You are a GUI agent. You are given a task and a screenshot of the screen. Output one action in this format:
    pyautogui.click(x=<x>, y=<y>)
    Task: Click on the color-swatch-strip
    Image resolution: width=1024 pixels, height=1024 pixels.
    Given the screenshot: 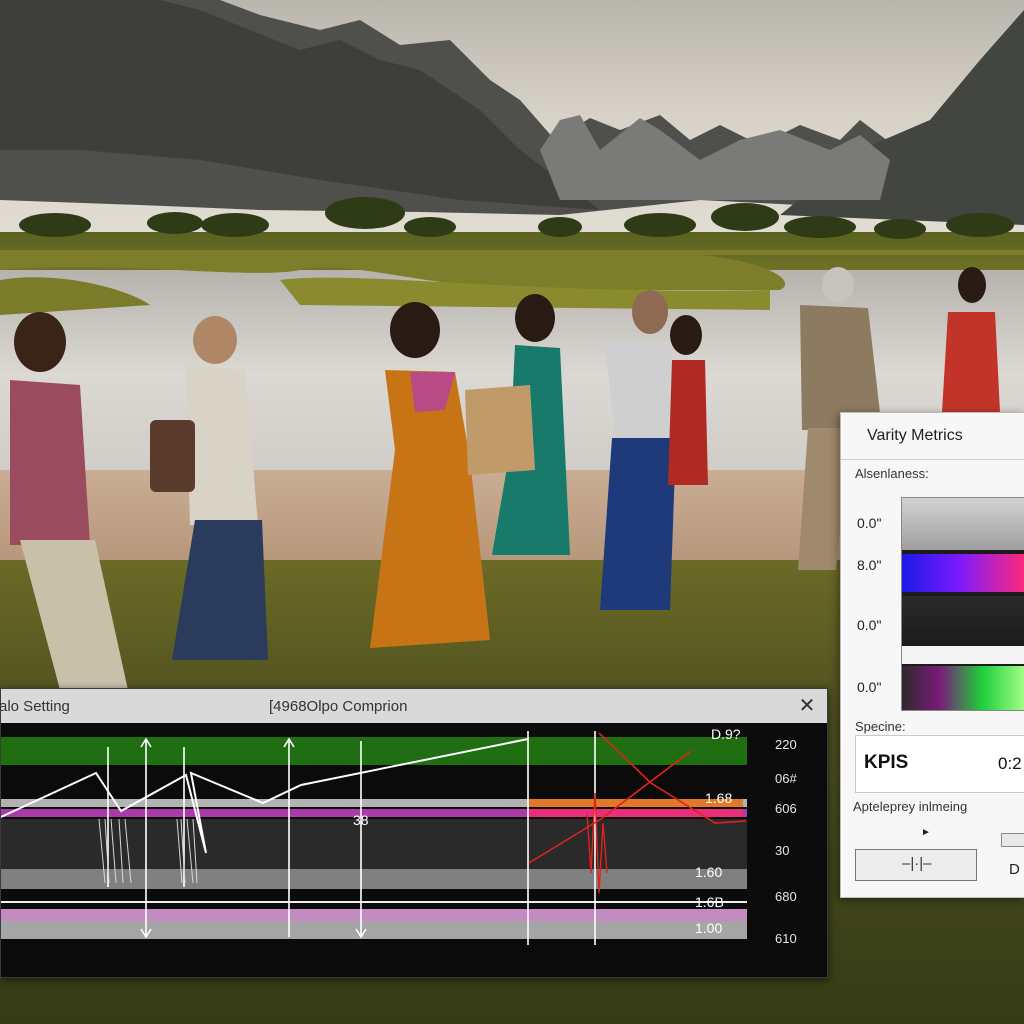 What is the action you would take?
    pyautogui.click(x=962, y=604)
    